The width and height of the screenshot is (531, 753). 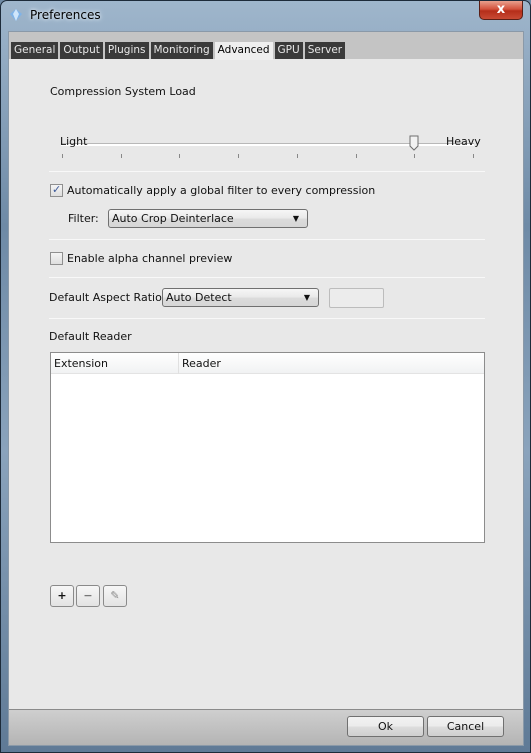 I want to click on column-header-extension: Extension, so click(x=79, y=363).